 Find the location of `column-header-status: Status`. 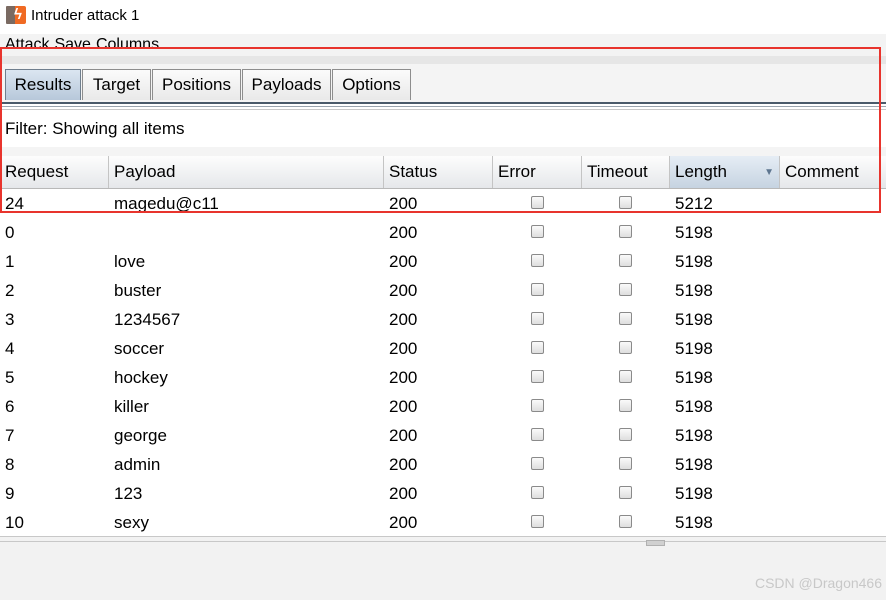

column-header-status: Status is located at coordinates (438, 172).